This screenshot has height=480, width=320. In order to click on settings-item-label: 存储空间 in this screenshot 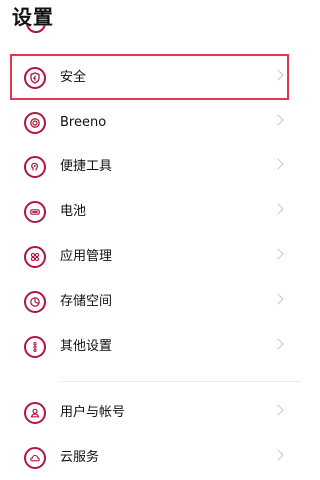, I will do `click(86, 301)`.